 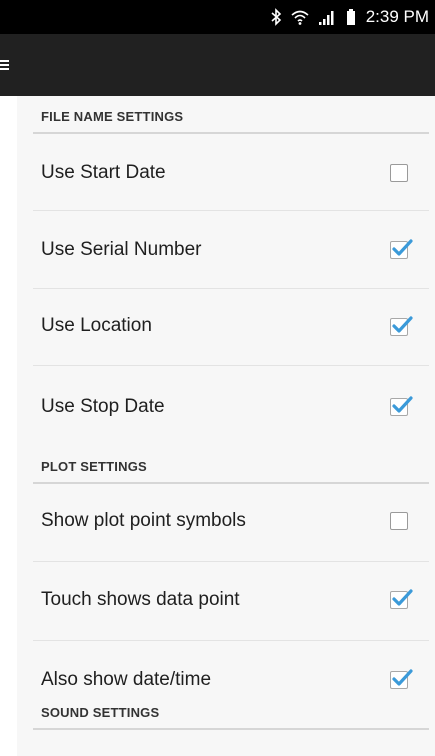 What do you see at coordinates (5, 65) in the screenshot?
I see `hamburger-menu-icon` at bounding box center [5, 65].